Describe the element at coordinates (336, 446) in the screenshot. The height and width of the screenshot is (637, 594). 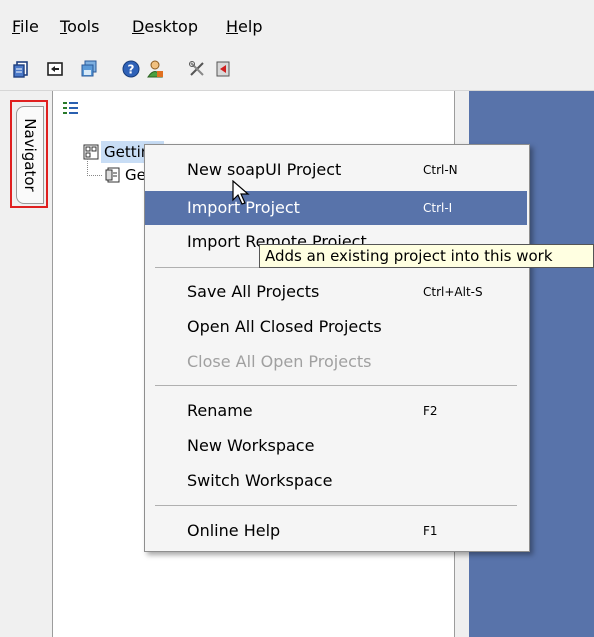
I see `menu-item-new-workspace: New Workspace` at that location.